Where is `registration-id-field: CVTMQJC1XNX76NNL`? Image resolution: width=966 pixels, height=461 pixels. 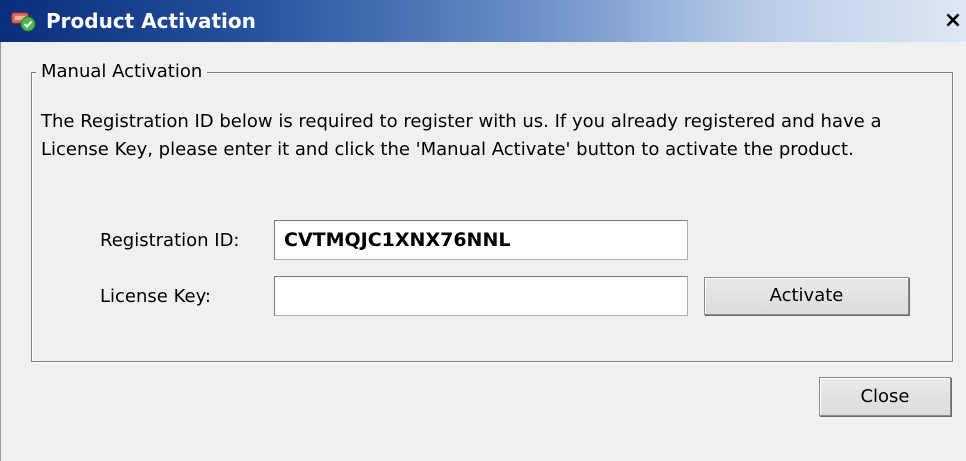
registration-id-field: CVTMQJC1XNX76NNL is located at coordinates (481, 240).